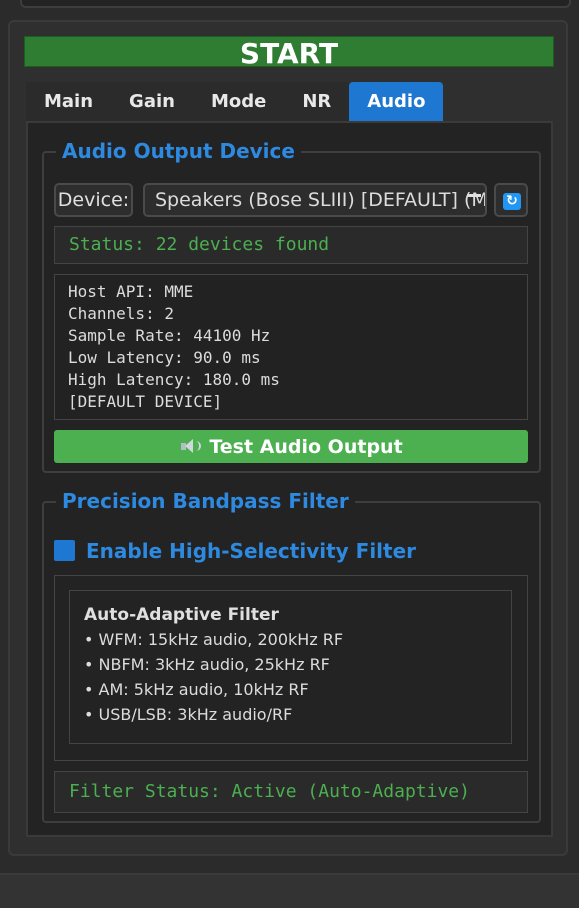 This screenshot has width=579, height=908. Describe the element at coordinates (306, 447) in the screenshot. I see `test-audio-output-label: Test Audio Output` at that location.